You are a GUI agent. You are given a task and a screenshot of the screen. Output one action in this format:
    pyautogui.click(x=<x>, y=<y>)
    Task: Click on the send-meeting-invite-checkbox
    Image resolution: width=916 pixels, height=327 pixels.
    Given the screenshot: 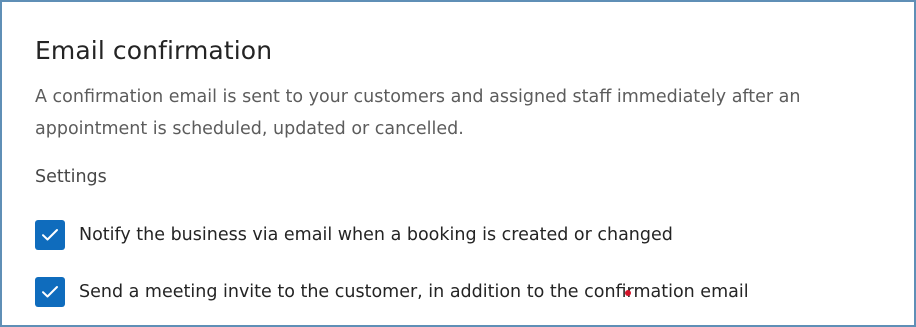 What is the action you would take?
    pyautogui.click(x=50, y=292)
    